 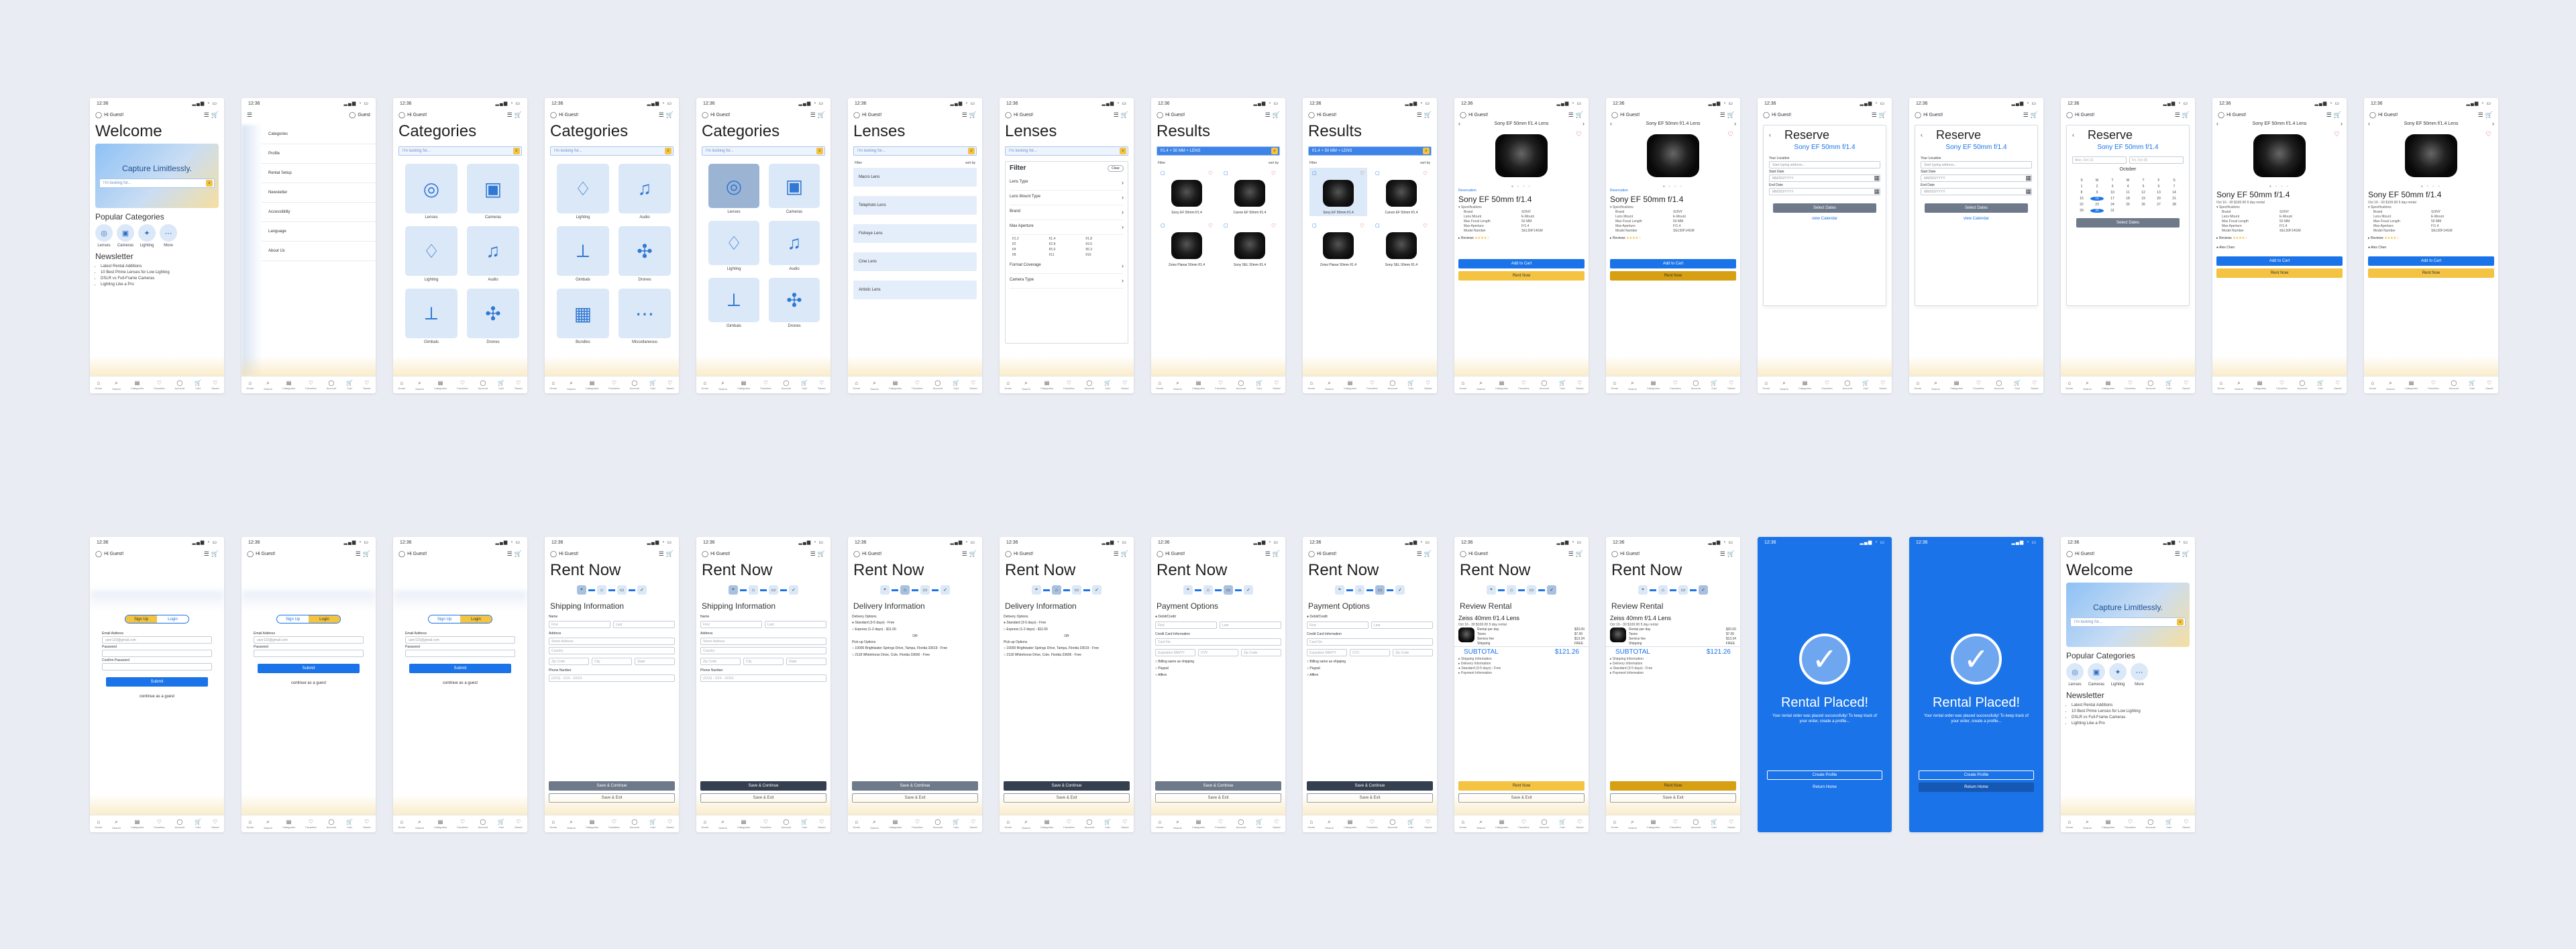 I want to click on calendar-day: 12, so click(x=2143, y=193).